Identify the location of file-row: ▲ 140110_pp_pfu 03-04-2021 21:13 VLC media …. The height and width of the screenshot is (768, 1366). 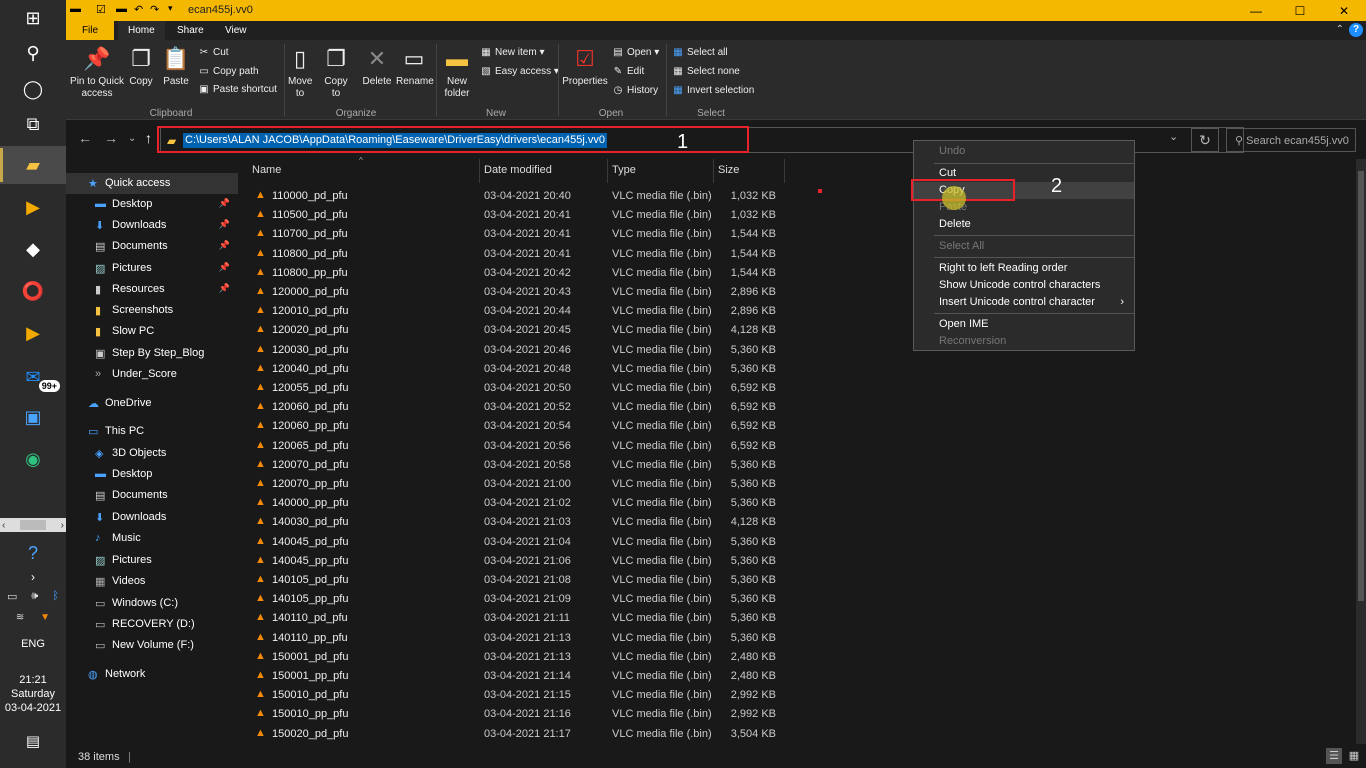
(517, 638).